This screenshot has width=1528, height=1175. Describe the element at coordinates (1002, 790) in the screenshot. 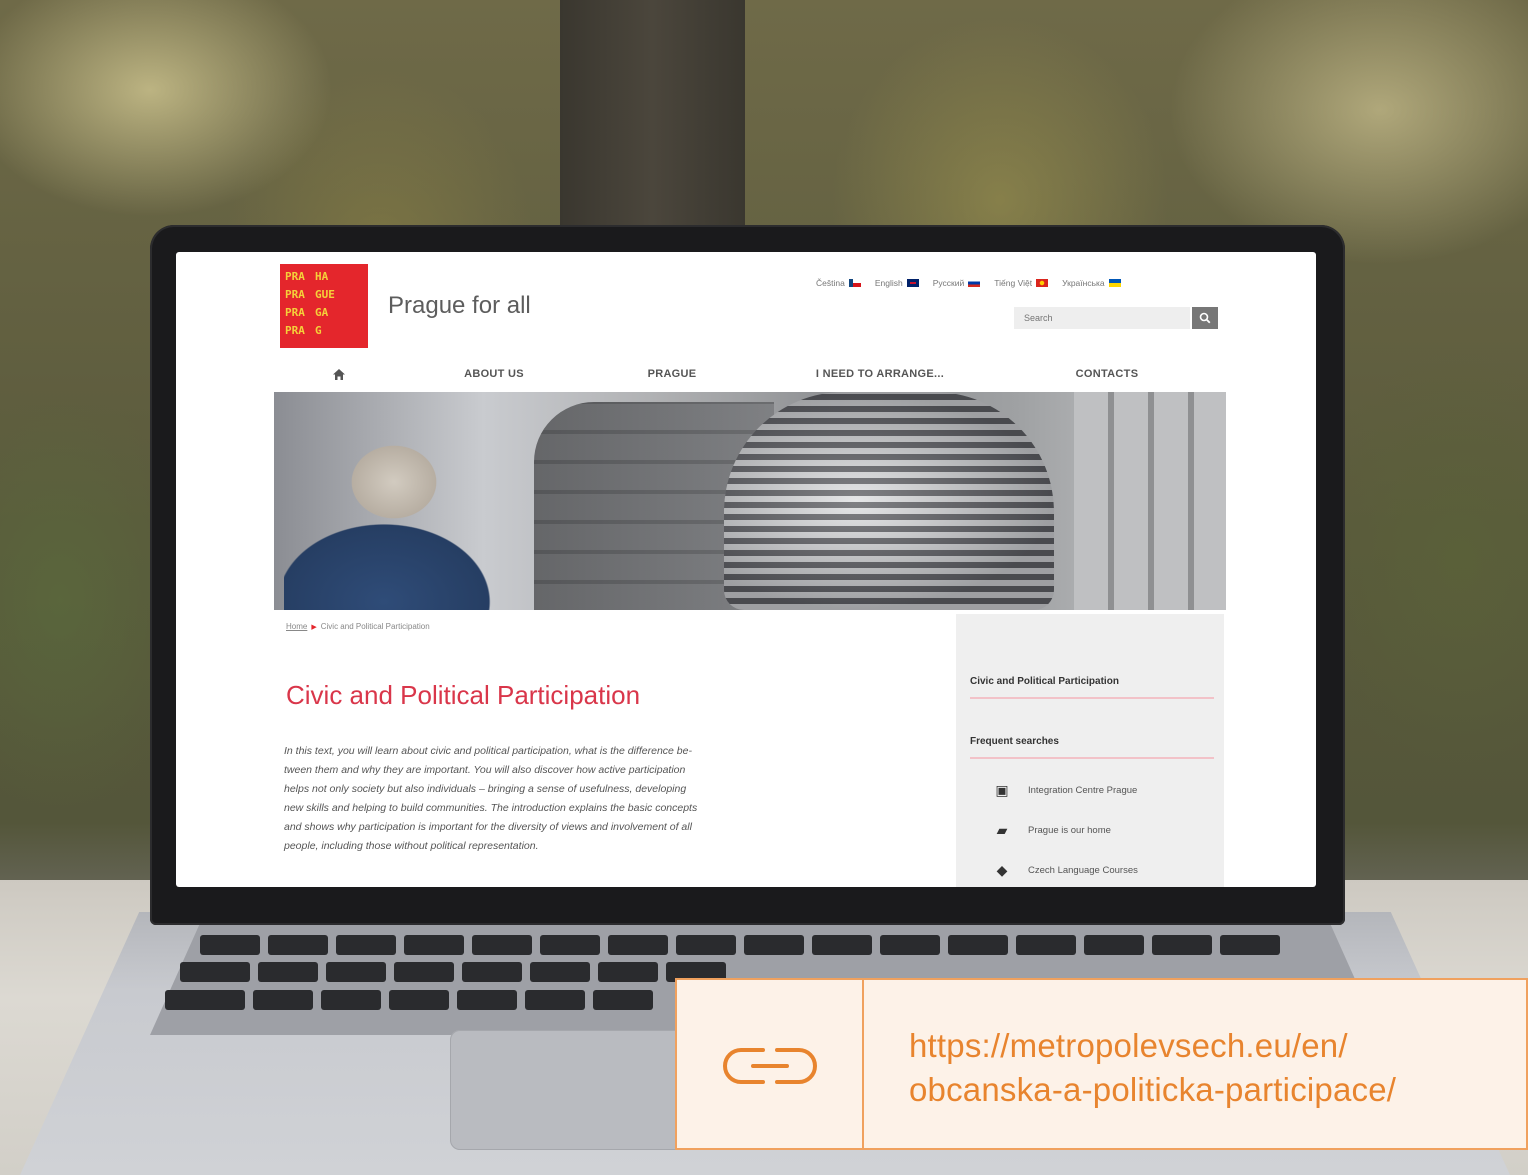

I see `building-icon: ▣` at that location.